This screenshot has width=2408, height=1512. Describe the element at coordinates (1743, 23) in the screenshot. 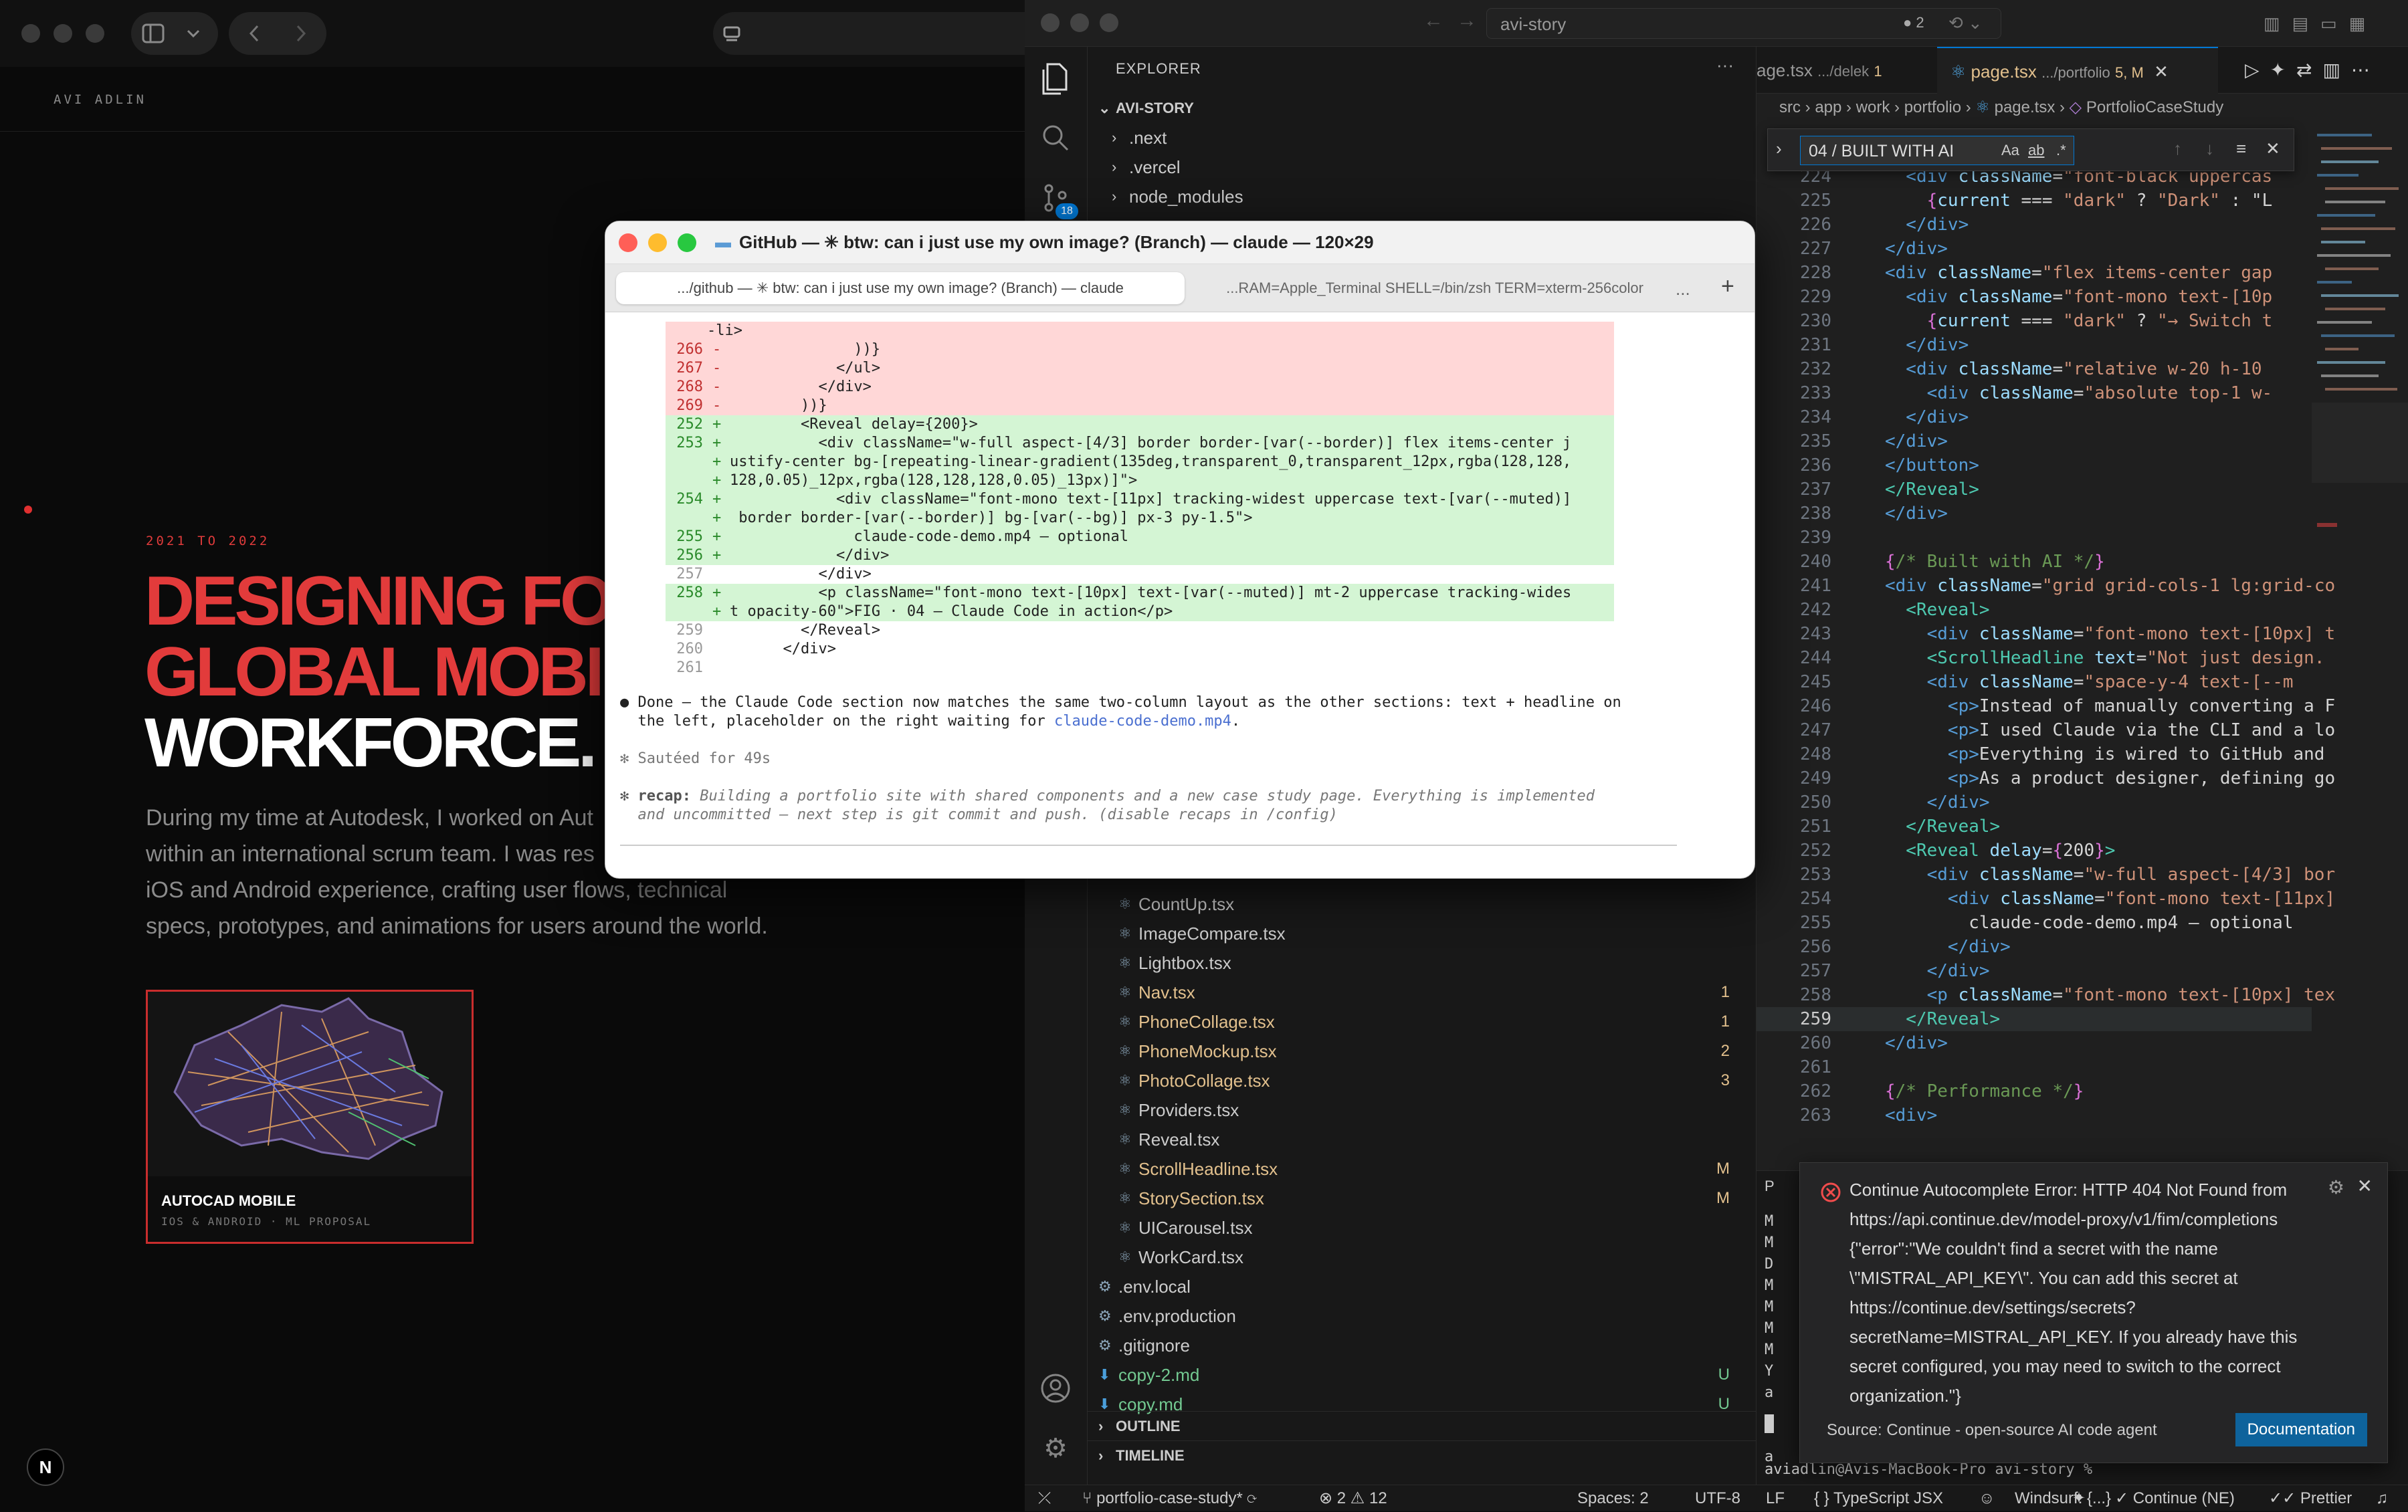

I see `command-center: avi-story ● 2 ⟲ ⌄` at that location.